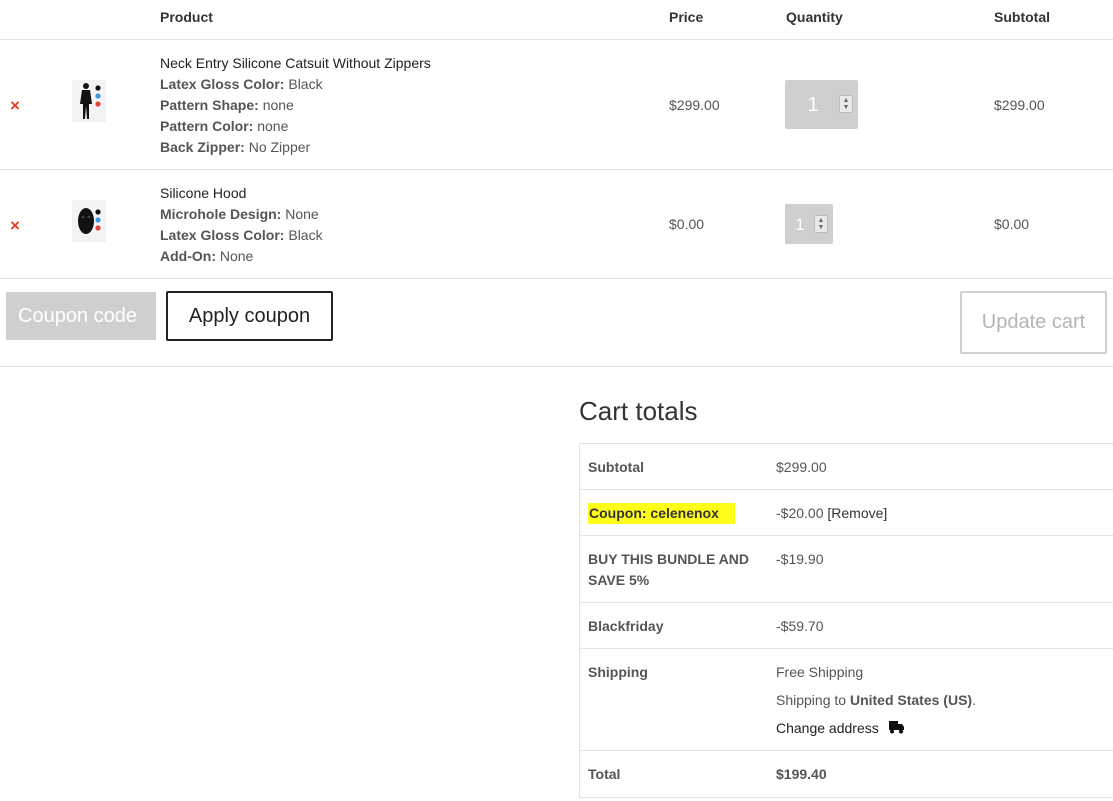 The height and width of the screenshot is (801, 1113). I want to click on total-label: Total, so click(604, 774).